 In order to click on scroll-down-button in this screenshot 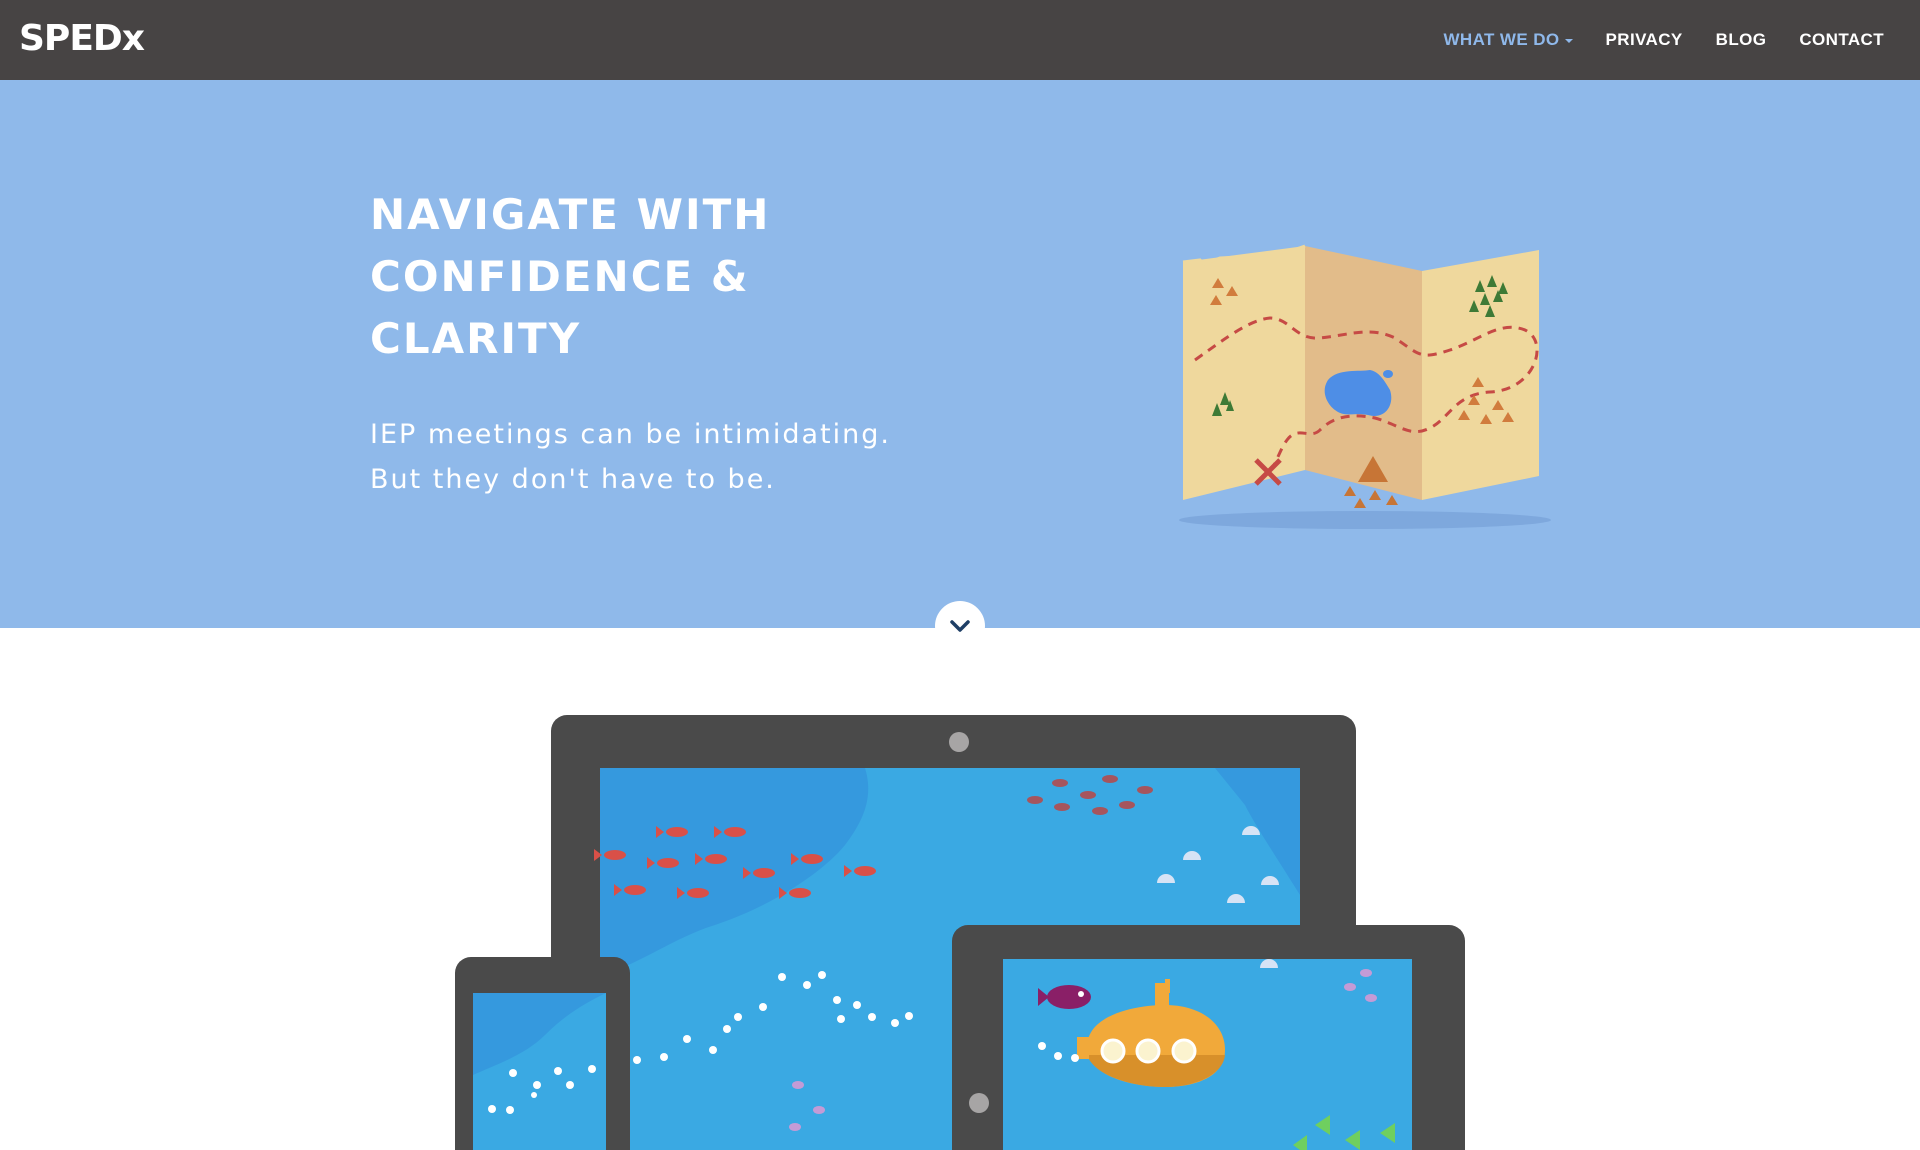, I will do `click(960, 626)`.